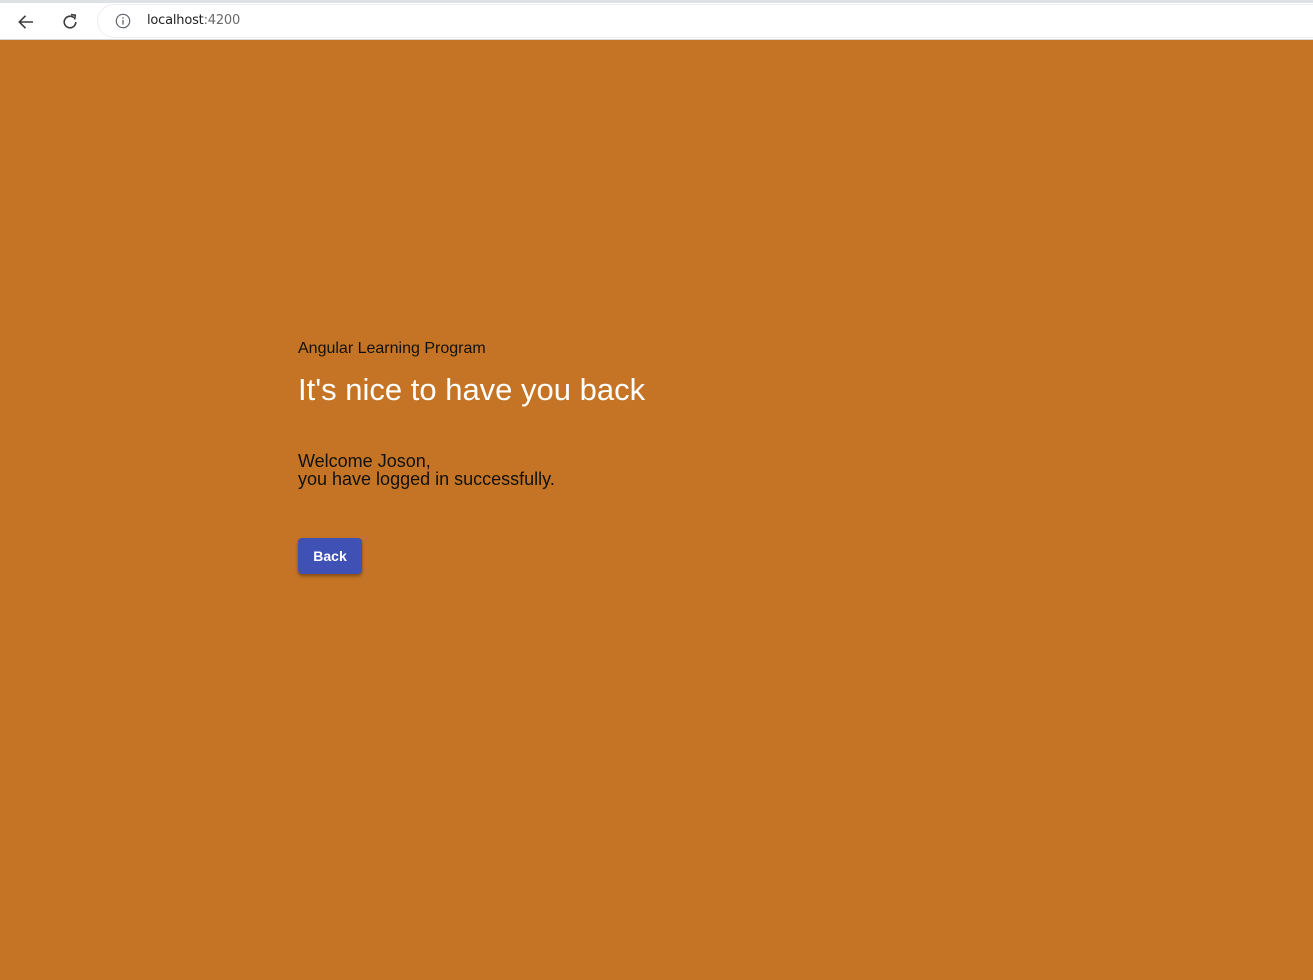 Image resolution: width=1313 pixels, height=980 pixels. Describe the element at coordinates (705, 21) in the screenshot. I see `address-bar: localhost:4200` at that location.